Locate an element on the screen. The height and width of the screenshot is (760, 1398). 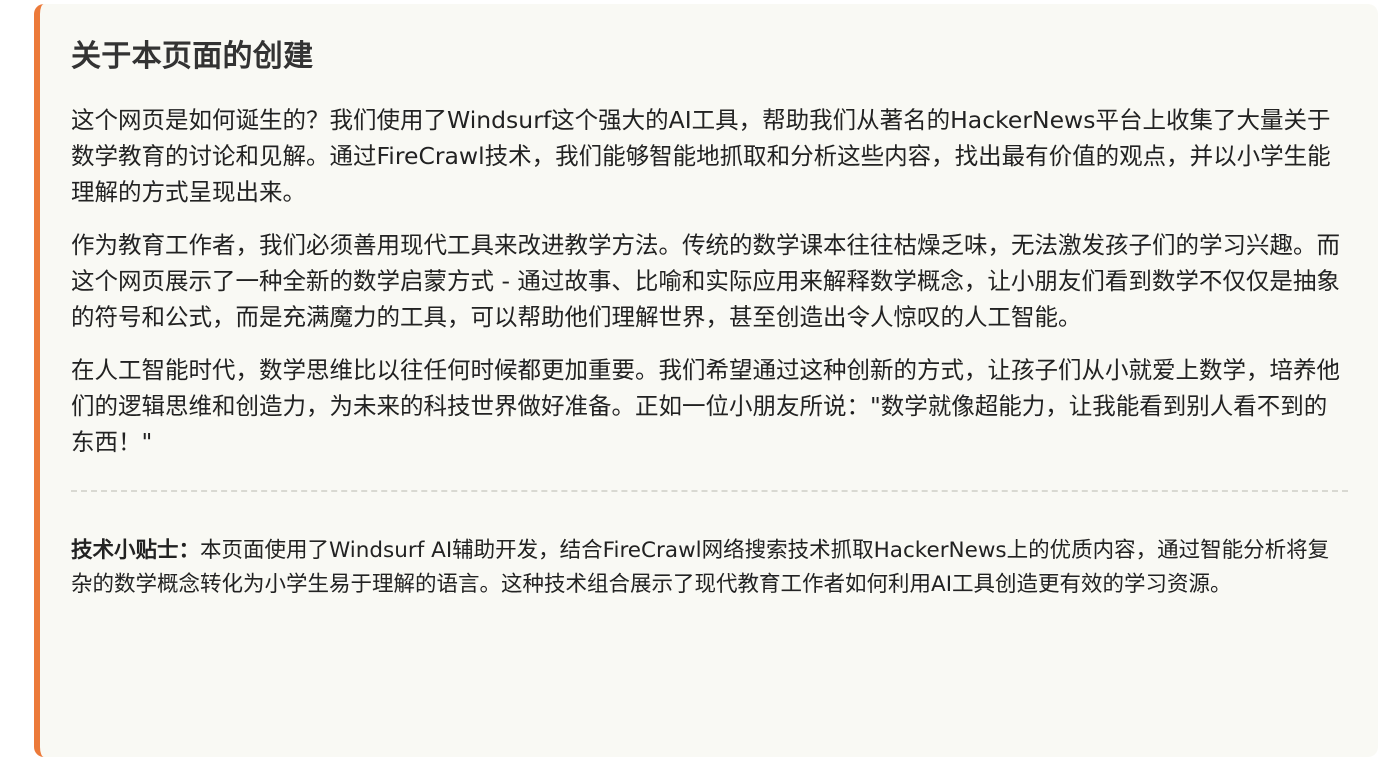
section-title: 关于本页面的创建 is located at coordinates (192, 56).